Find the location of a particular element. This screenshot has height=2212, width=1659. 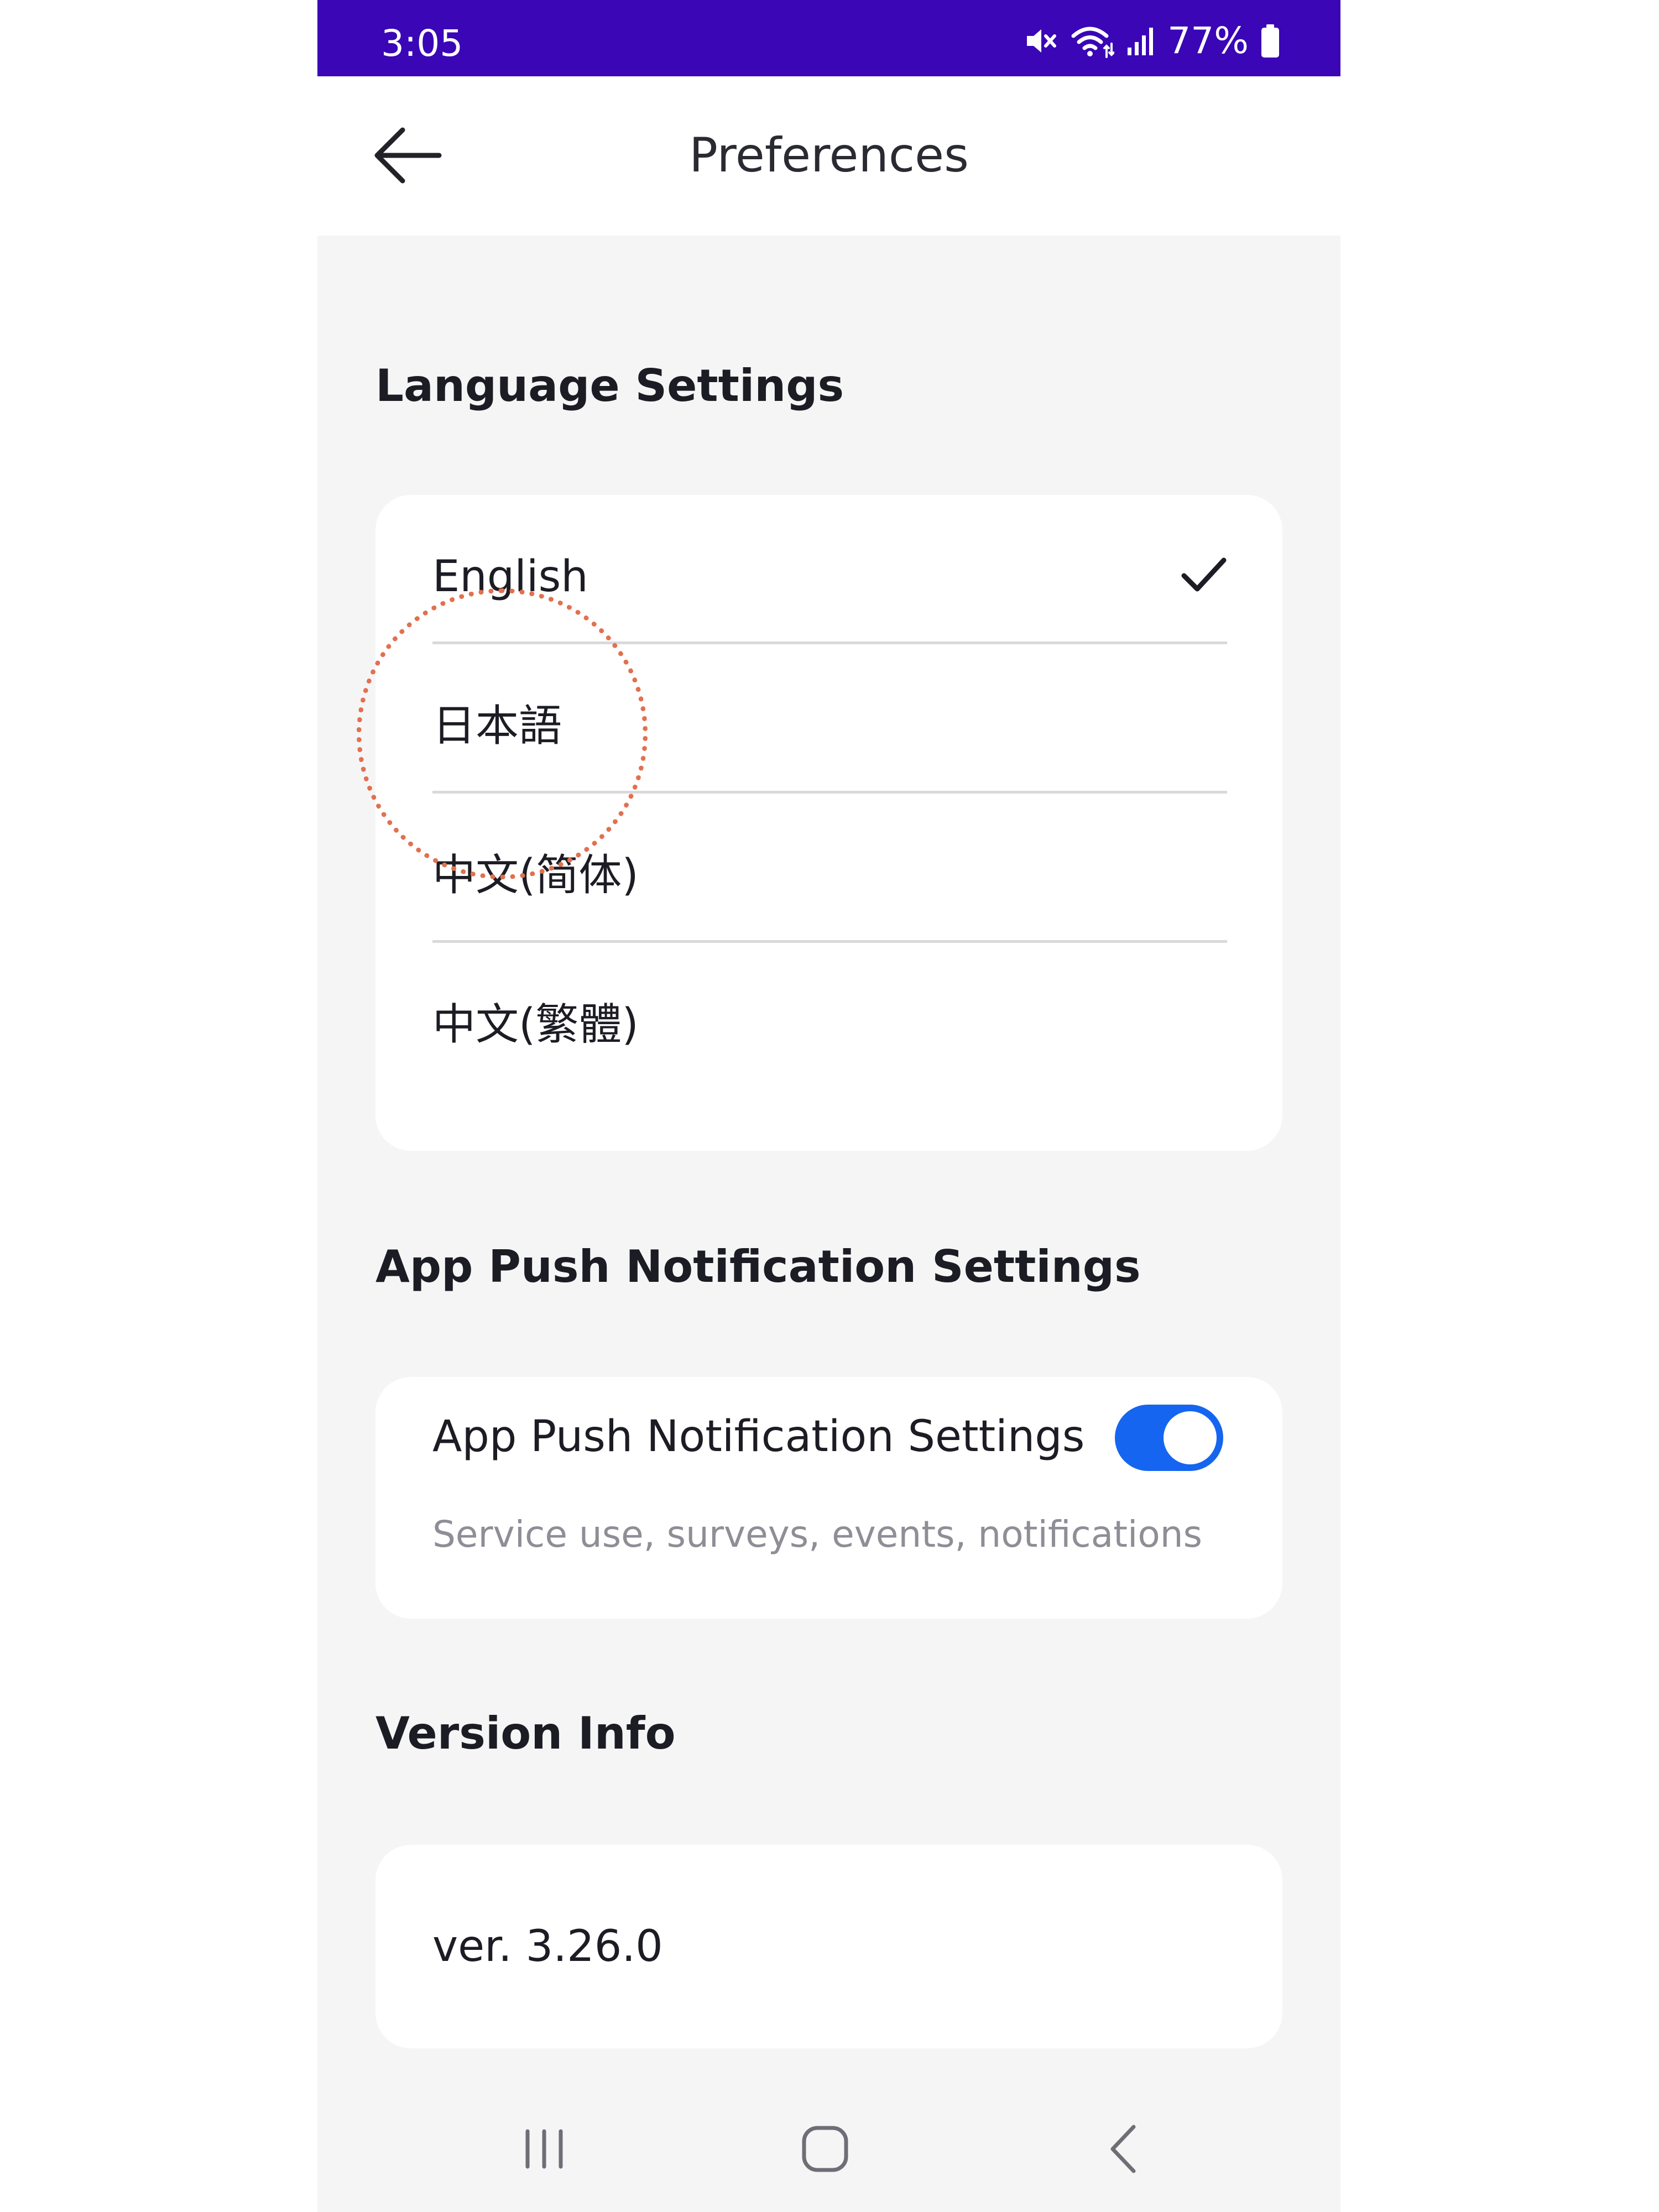

recent-apps-icon is located at coordinates (544, 2149).